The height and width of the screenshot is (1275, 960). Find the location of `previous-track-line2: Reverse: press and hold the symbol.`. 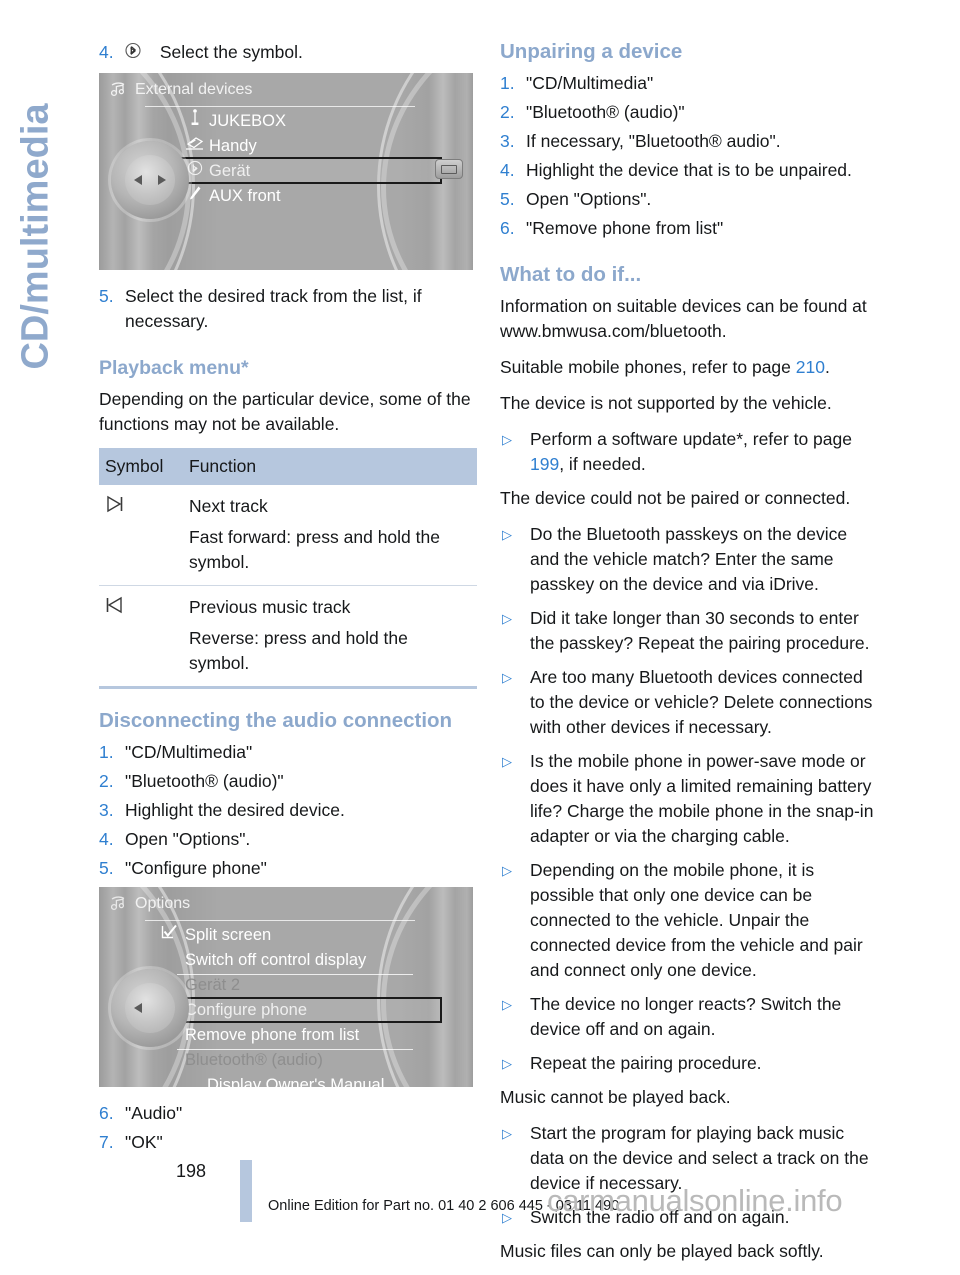

previous-track-line2: Reverse: press and hold the symbol. is located at coordinates (298, 650).